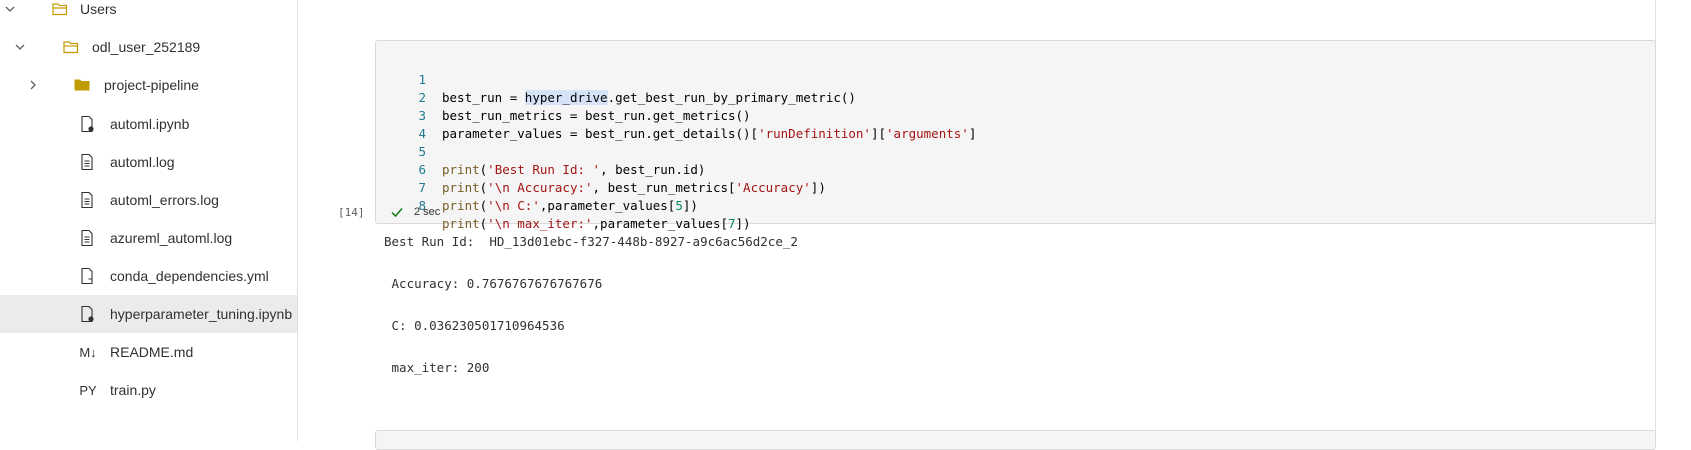  What do you see at coordinates (1015, 124) in the screenshot?
I see `code-line: 4` at bounding box center [1015, 124].